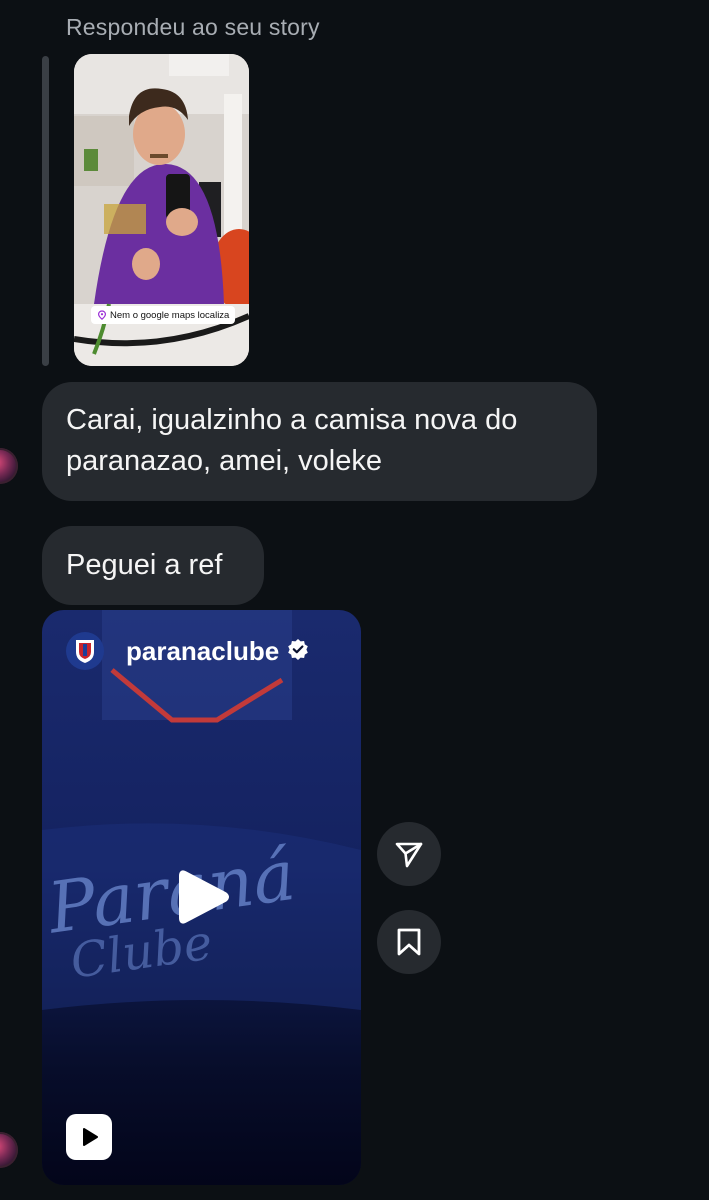 Image resolution: width=709 pixels, height=1200 pixels. I want to click on play-button, so click(203, 897).